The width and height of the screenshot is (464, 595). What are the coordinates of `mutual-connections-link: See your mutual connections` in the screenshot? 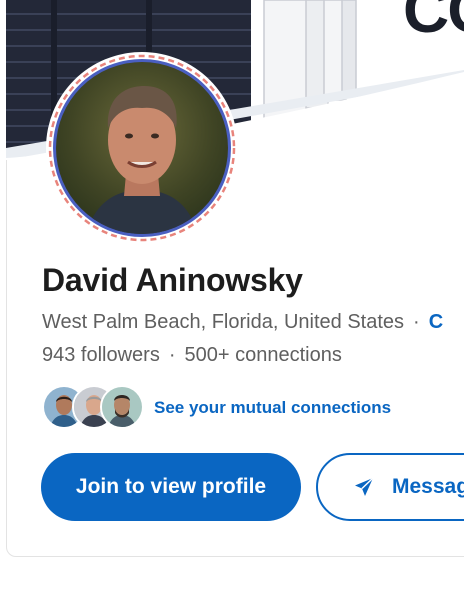 It's located at (272, 408).